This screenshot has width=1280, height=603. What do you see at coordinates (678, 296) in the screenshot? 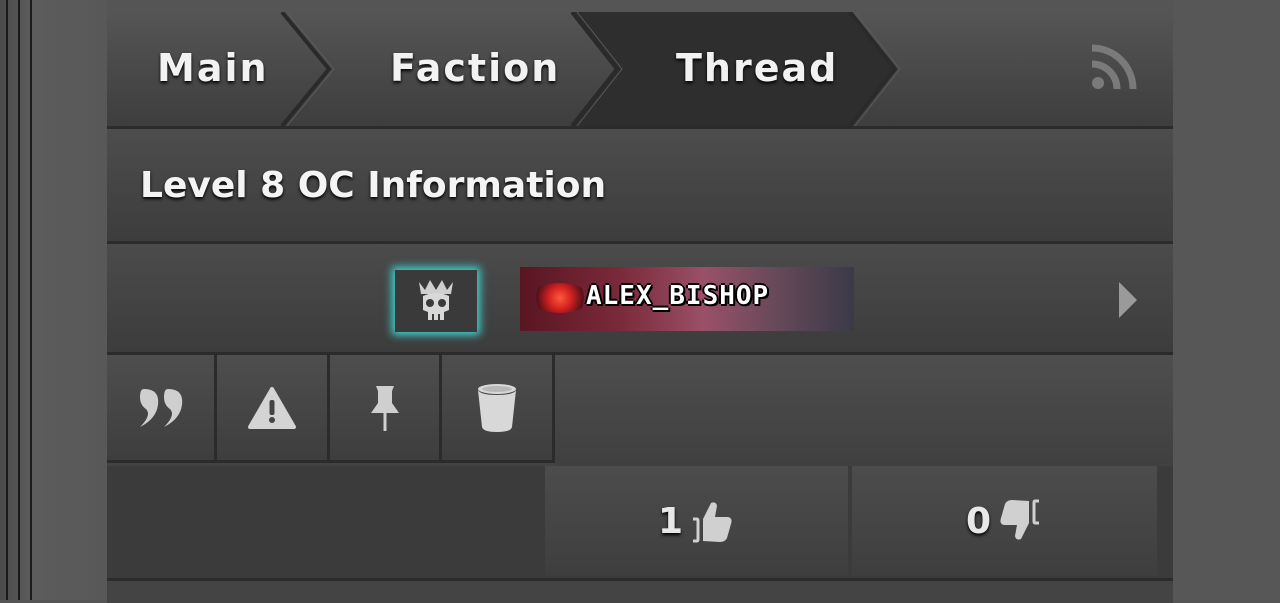
I see `author-name: ALEX_BISHOP` at bounding box center [678, 296].